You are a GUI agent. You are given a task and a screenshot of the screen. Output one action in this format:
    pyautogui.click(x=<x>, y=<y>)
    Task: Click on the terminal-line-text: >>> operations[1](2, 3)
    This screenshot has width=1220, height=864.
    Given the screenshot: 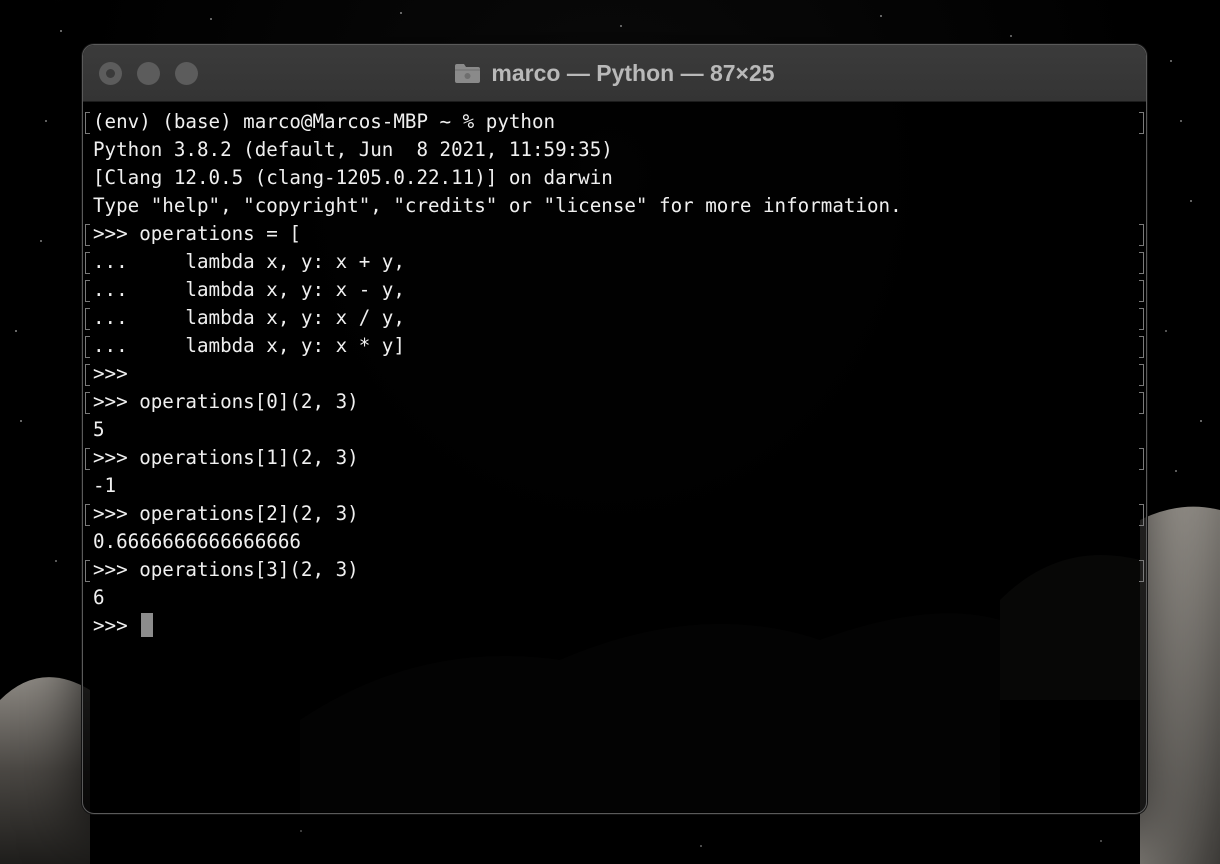 What is the action you would take?
    pyautogui.click(x=226, y=457)
    